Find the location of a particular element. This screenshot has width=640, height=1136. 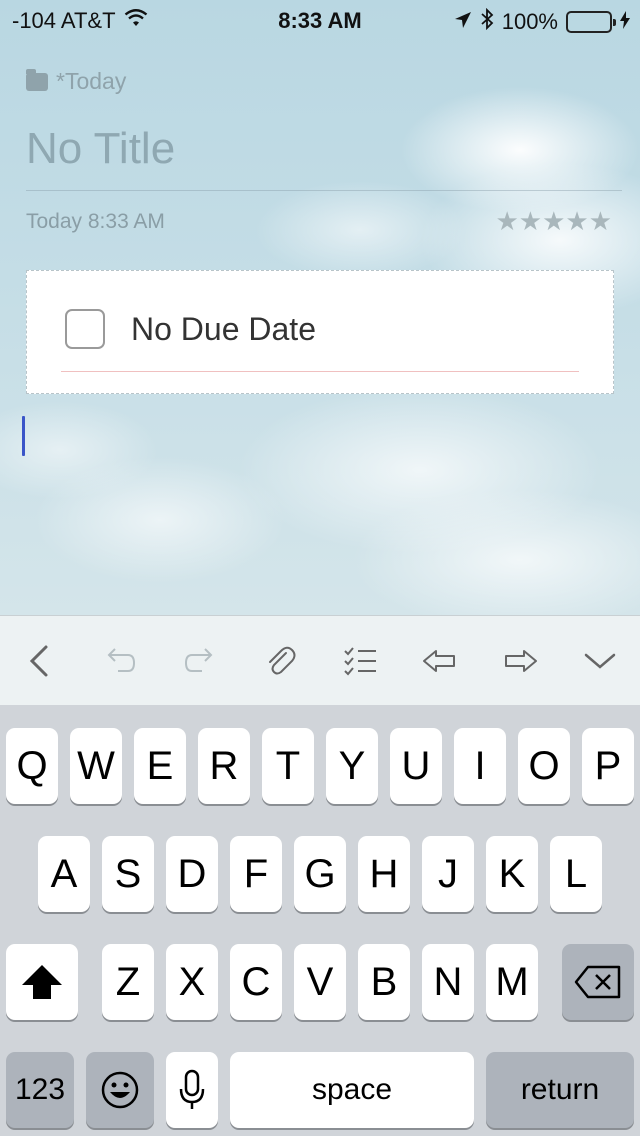

key-s: S is located at coordinates (128, 874).